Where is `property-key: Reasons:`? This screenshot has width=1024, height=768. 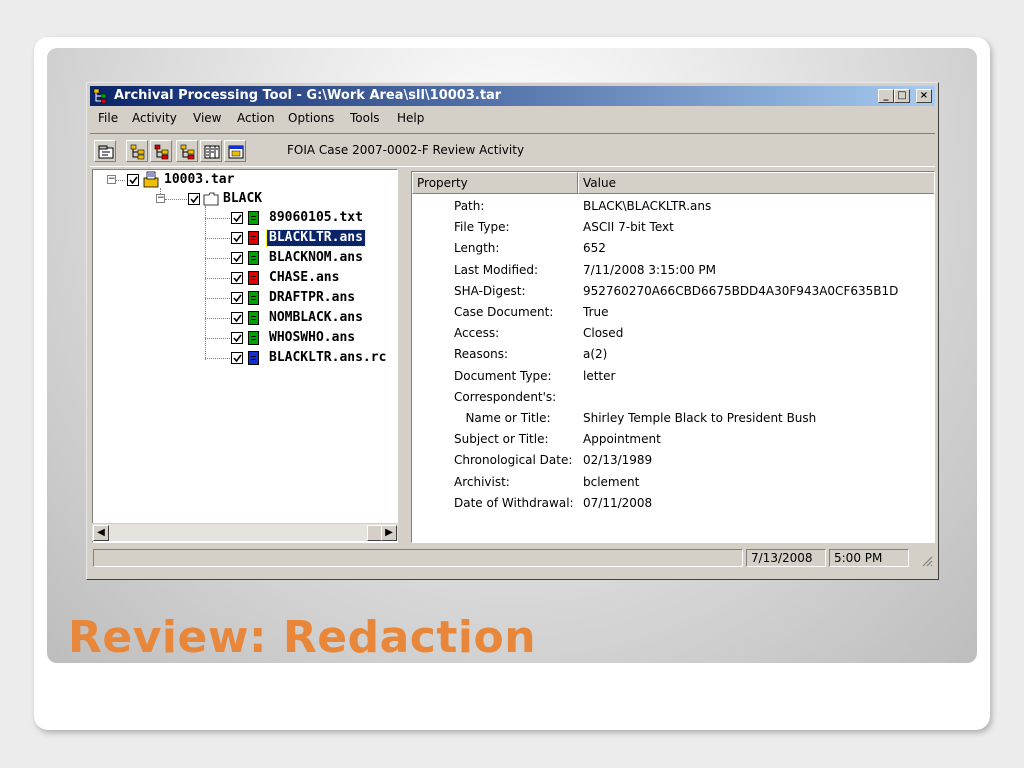
property-key: Reasons: is located at coordinates (481, 354).